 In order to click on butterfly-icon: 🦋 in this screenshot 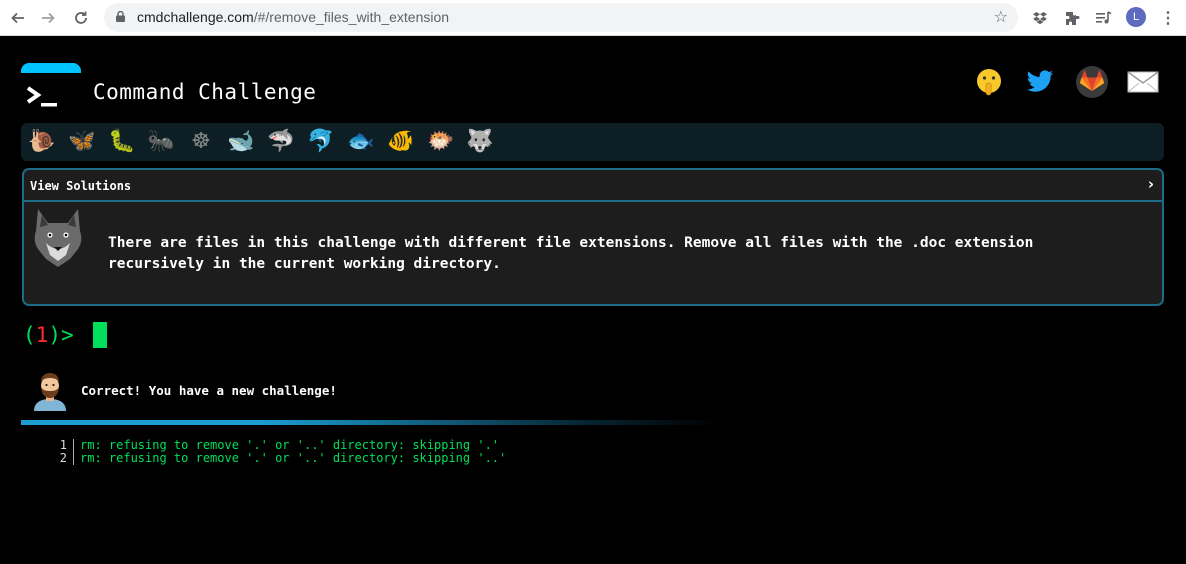, I will do `click(82, 141)`.